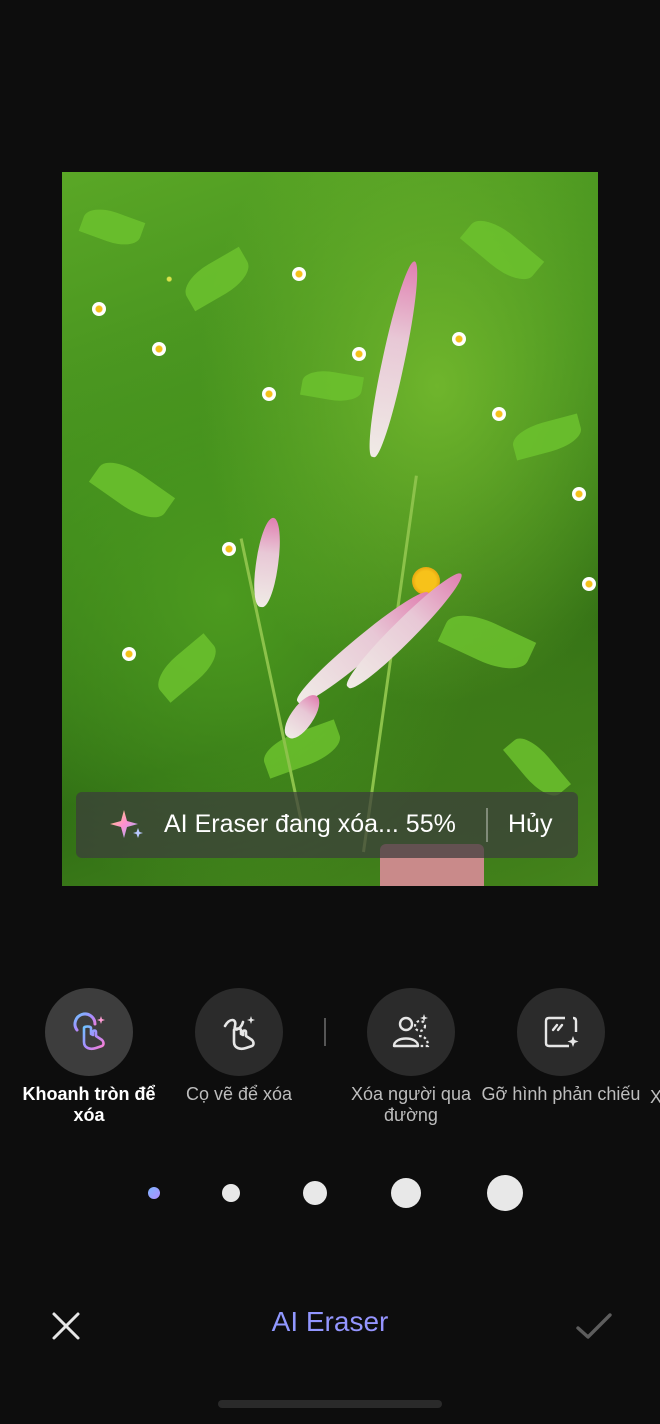  Describe the element at coordinates (89, 1057) in the screenshot. I see `tool-circle-to-erase: Khoanh tròn để xóa` at that location.